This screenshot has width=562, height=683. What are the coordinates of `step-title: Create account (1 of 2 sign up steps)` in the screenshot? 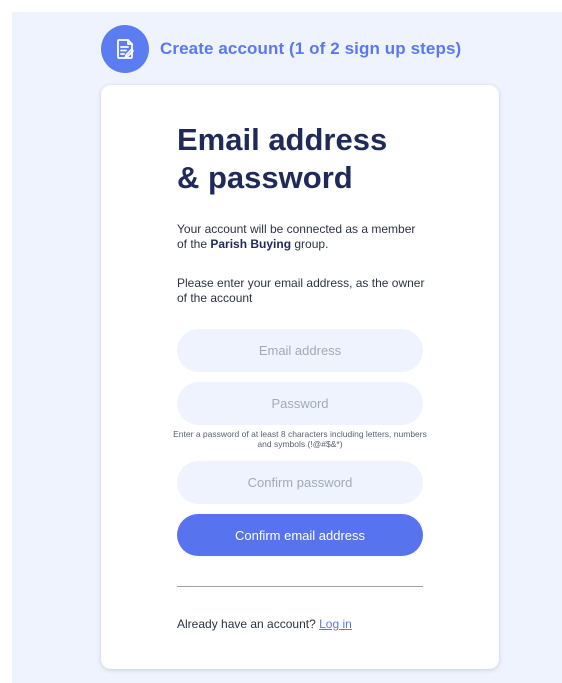 It's located at (311, 48).